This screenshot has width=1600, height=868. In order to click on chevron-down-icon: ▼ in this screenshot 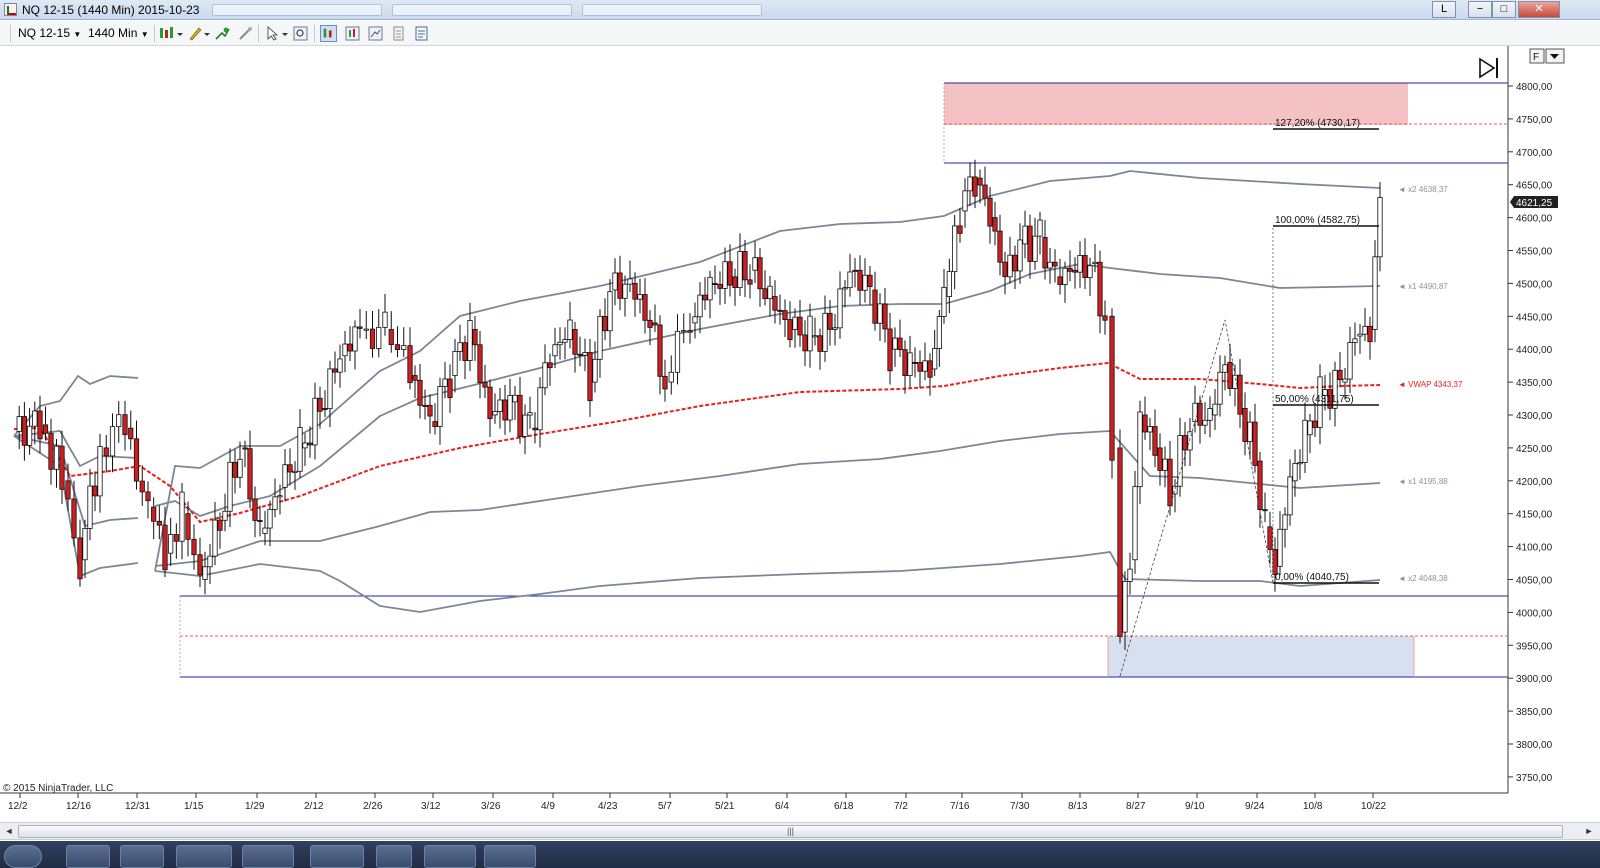, I will do `click(144, 34)`.